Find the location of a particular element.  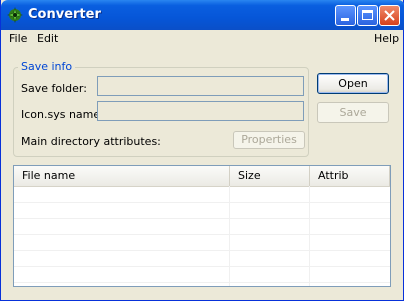

column-size: Size is located at coordinates (270, 176).